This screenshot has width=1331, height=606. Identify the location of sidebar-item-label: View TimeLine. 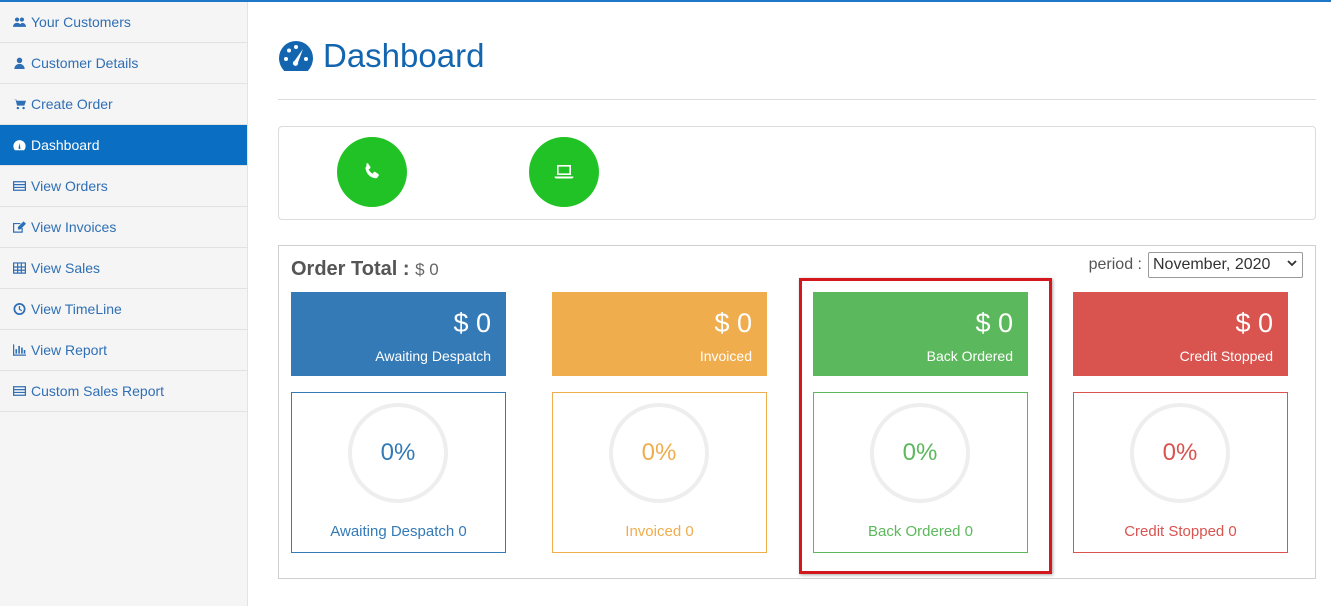
(76, 309).